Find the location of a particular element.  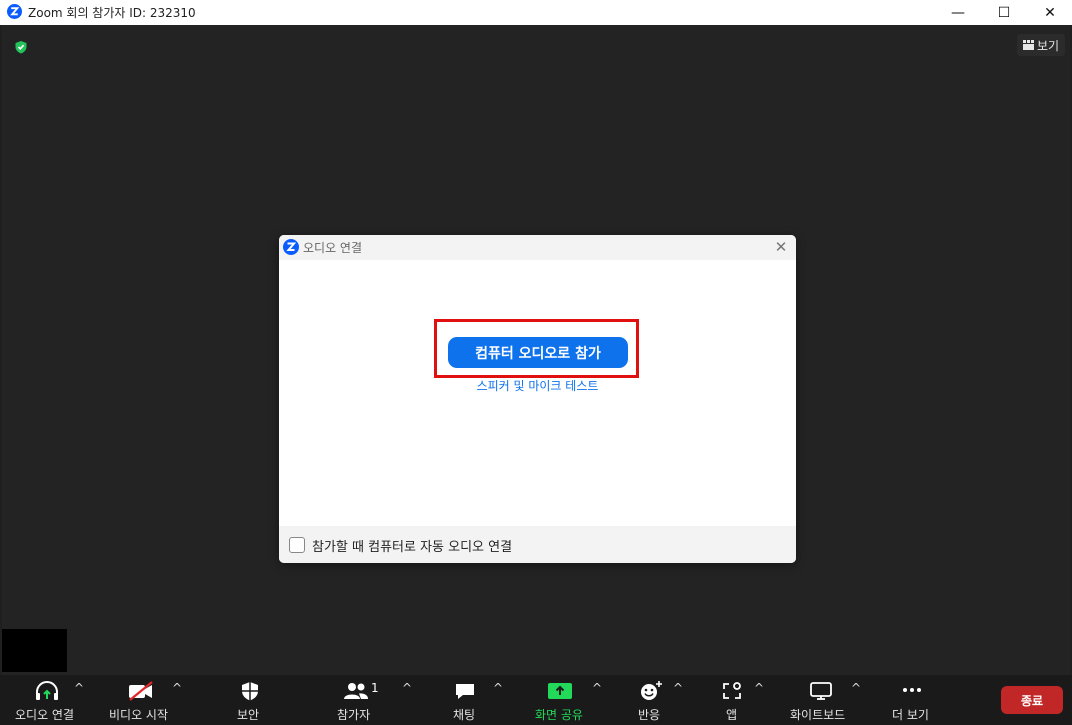

toolbar-security-label: 보안 is located at coordinates (248, 715).